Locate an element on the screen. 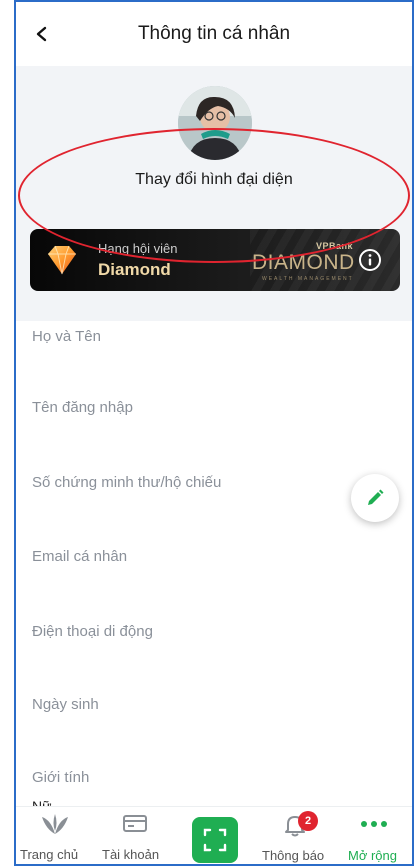 The height and width of the screenshot is (866, 420). field-label: Email cá nhân is located at coordinates (80, 556).